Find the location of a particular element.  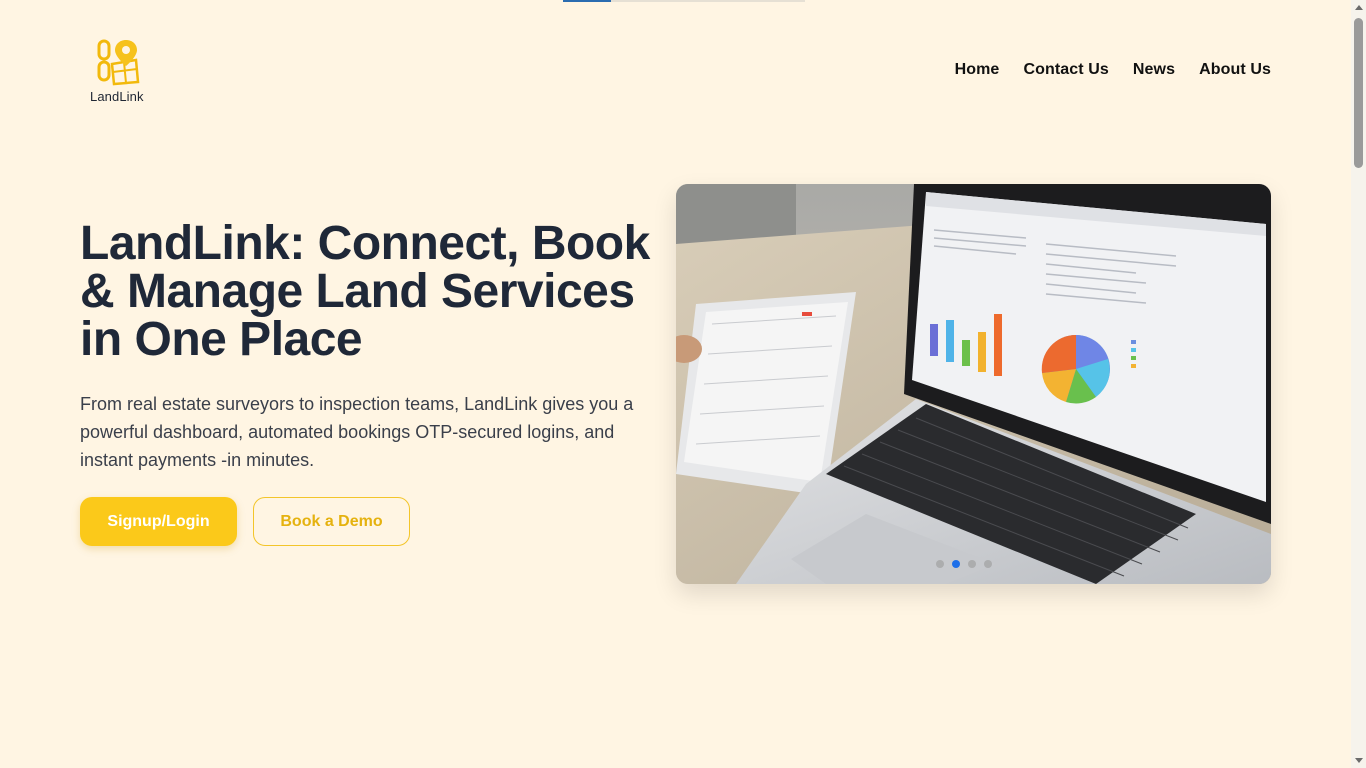

scroll-down-arrow-icon is located at coordinates (1359, 760).